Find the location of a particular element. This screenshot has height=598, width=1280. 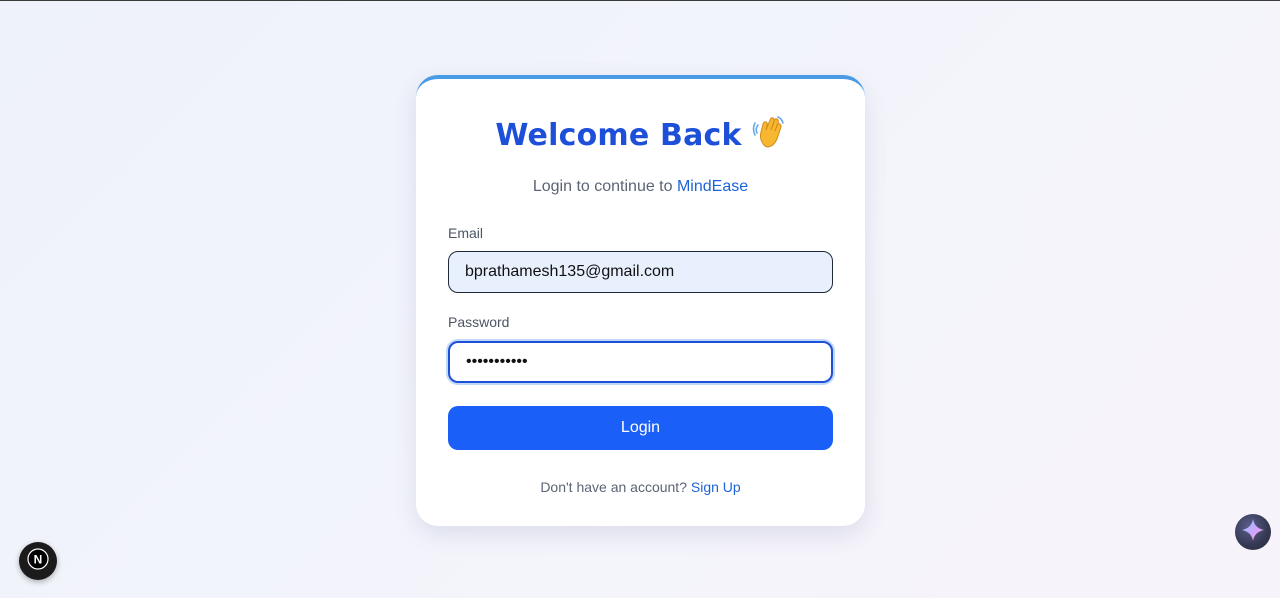

login-button: Login is located at coordinates (640, 428).